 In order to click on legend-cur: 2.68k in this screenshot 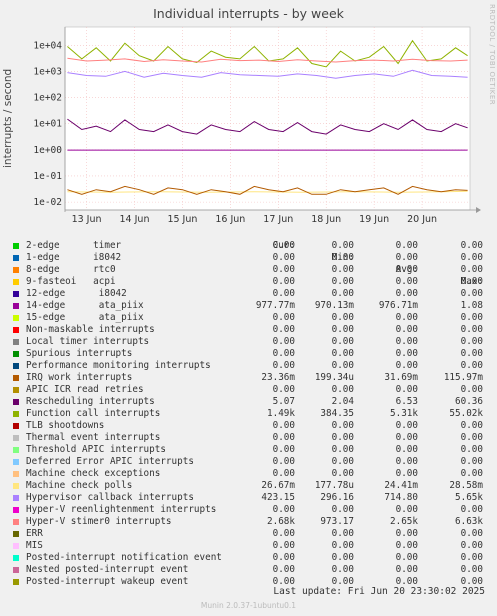, I will do `click(281, 521)`.